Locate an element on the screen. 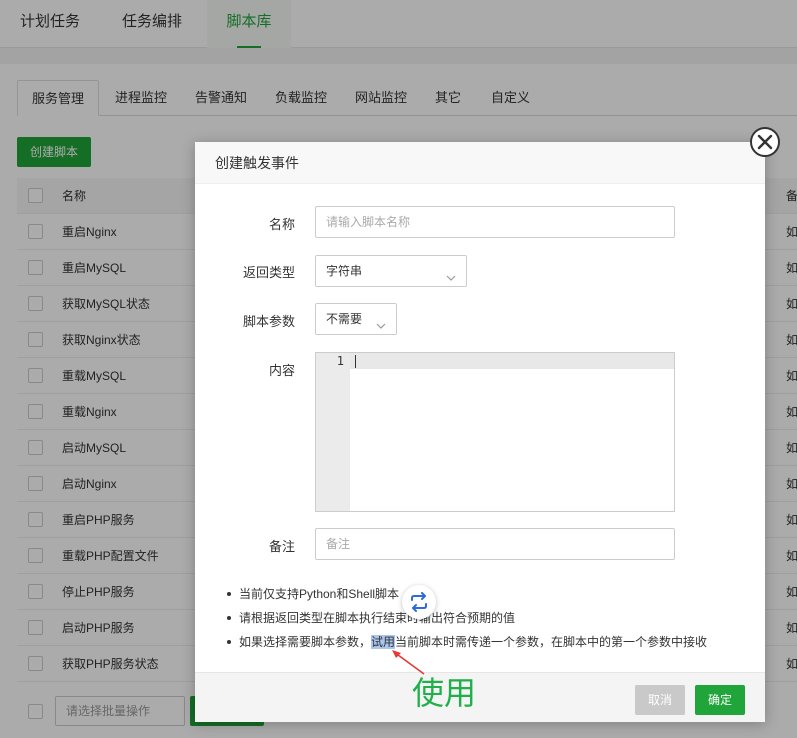  line-number: 1 is located at coordinates (340, 361).